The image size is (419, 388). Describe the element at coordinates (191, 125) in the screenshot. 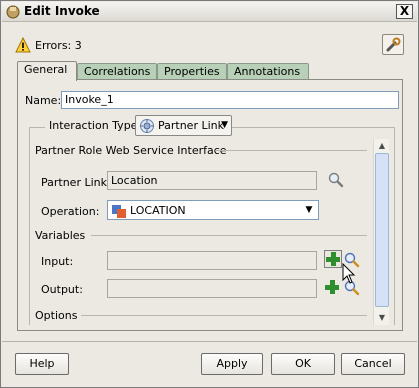

I see `interaction-type-value: Partner Link` at that location.